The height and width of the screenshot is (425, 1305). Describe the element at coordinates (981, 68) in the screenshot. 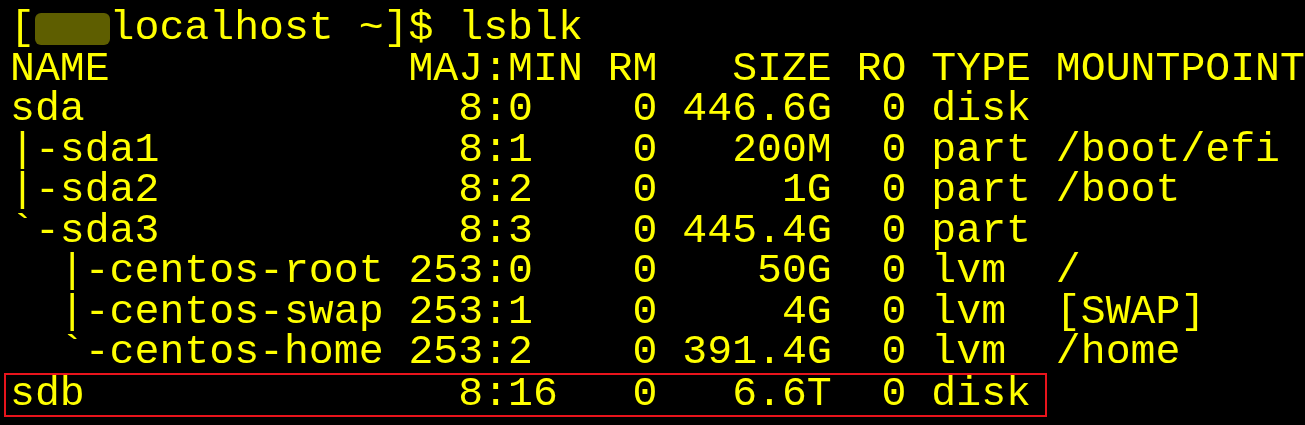

I see `column-header: TYPE` at that location.